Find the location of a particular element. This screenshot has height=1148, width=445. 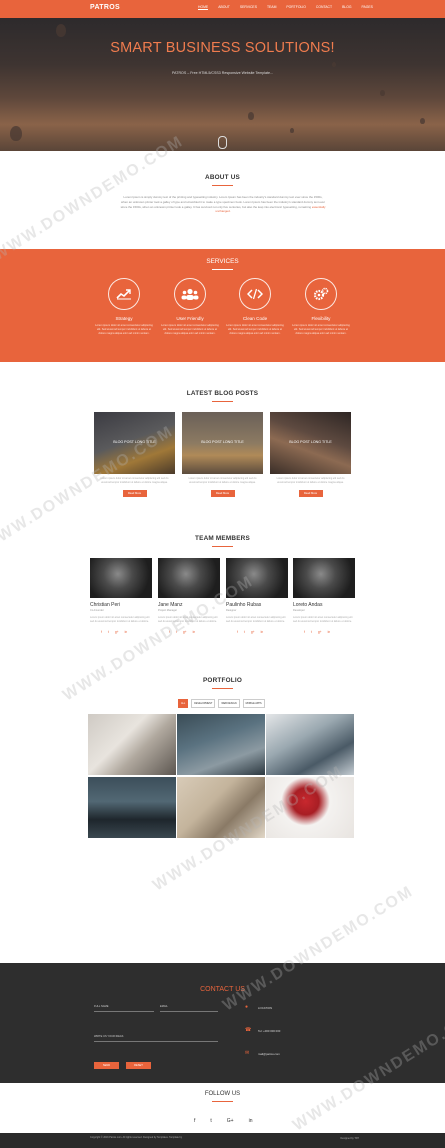

tab-web-design: WEB DESIGN is located at coordinates (229, 703).